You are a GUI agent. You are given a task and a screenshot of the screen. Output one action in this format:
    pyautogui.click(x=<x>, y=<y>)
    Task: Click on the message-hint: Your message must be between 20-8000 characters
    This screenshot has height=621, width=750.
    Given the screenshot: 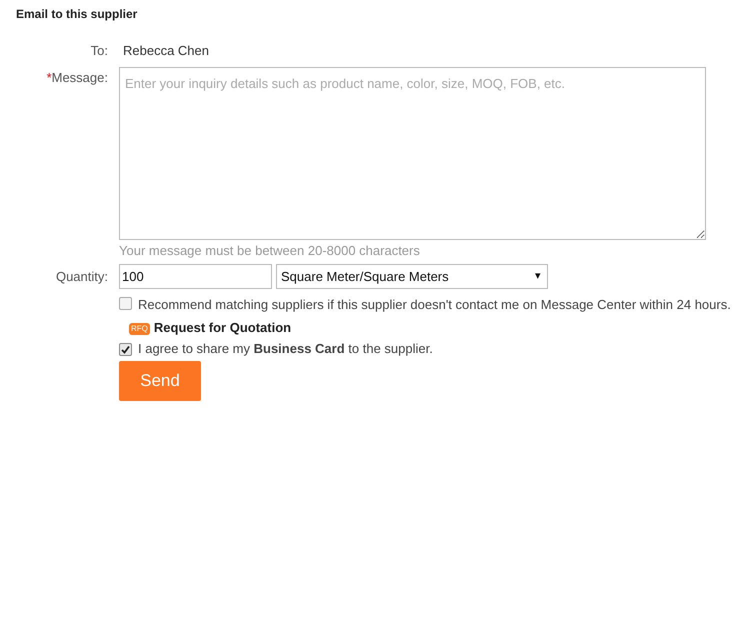 What is the action you would take?
    pyautogui.click(x=270, y=251)
    